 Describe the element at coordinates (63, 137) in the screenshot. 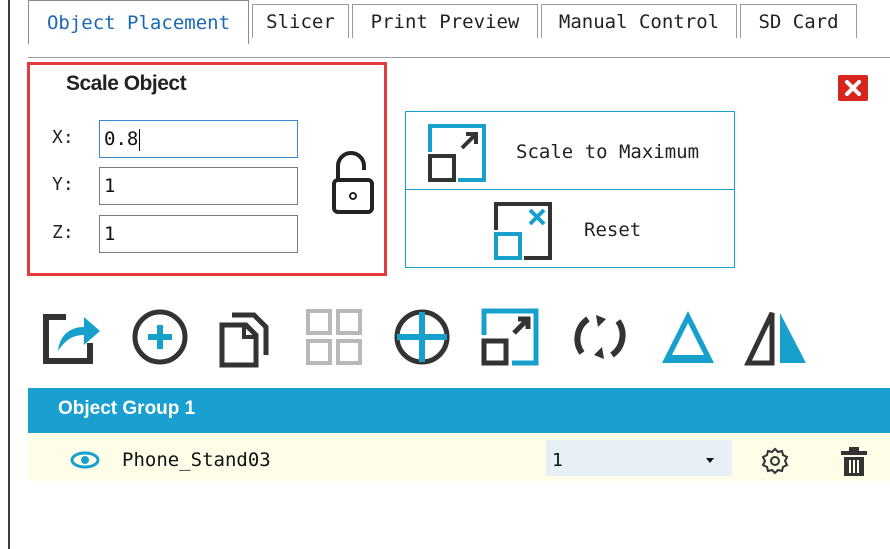

I see `x-label: X:` at that location.